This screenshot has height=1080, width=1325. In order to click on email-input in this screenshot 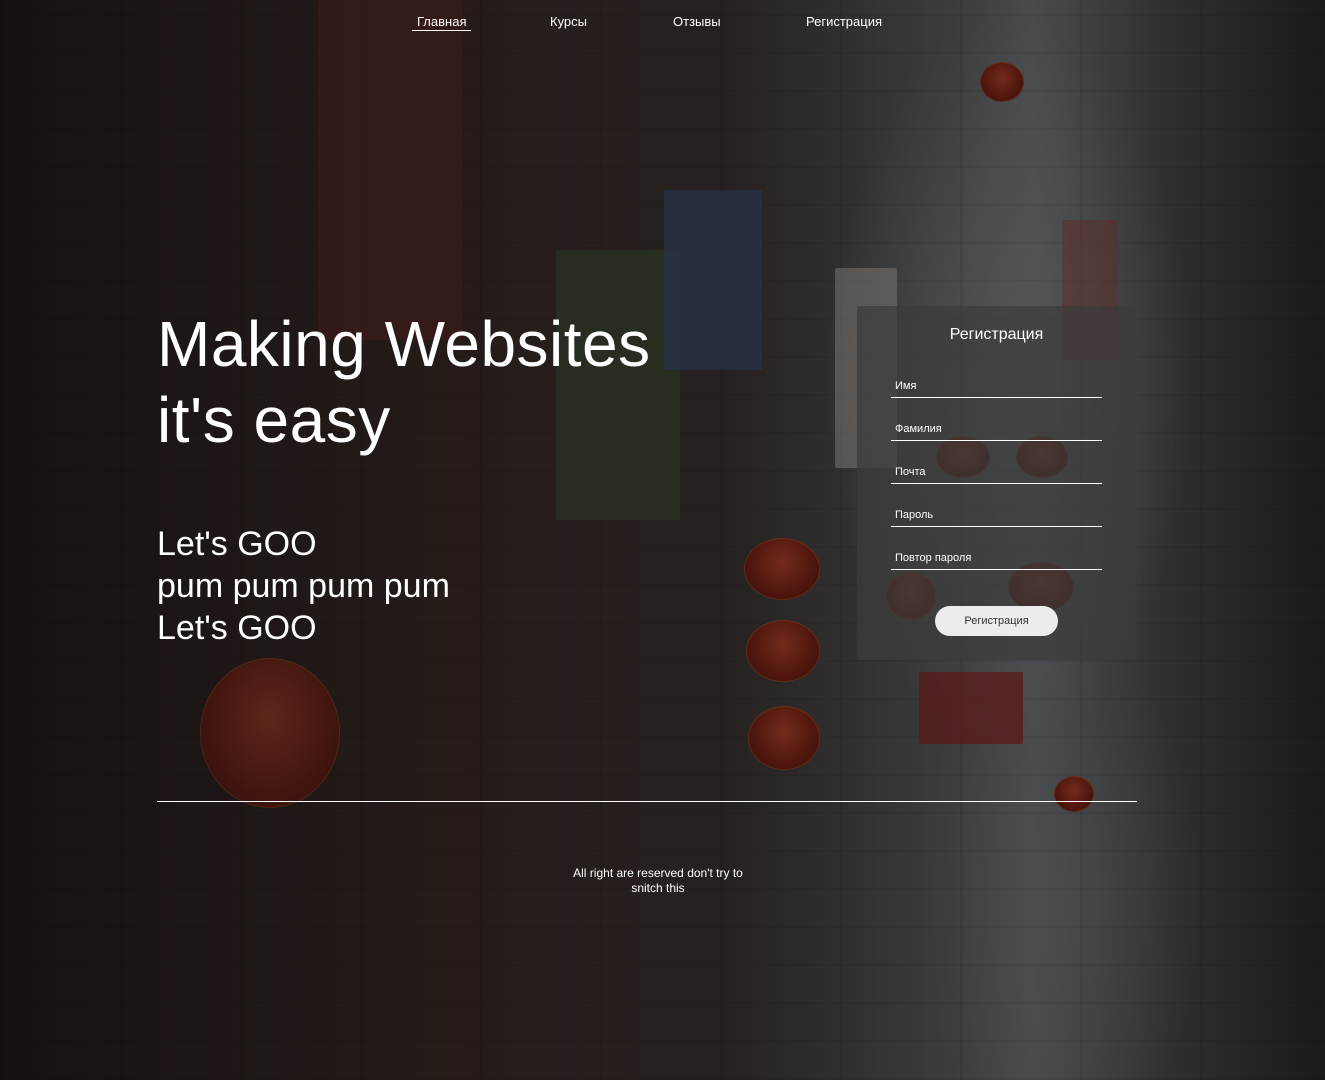, I will do `click(996, 472)`.